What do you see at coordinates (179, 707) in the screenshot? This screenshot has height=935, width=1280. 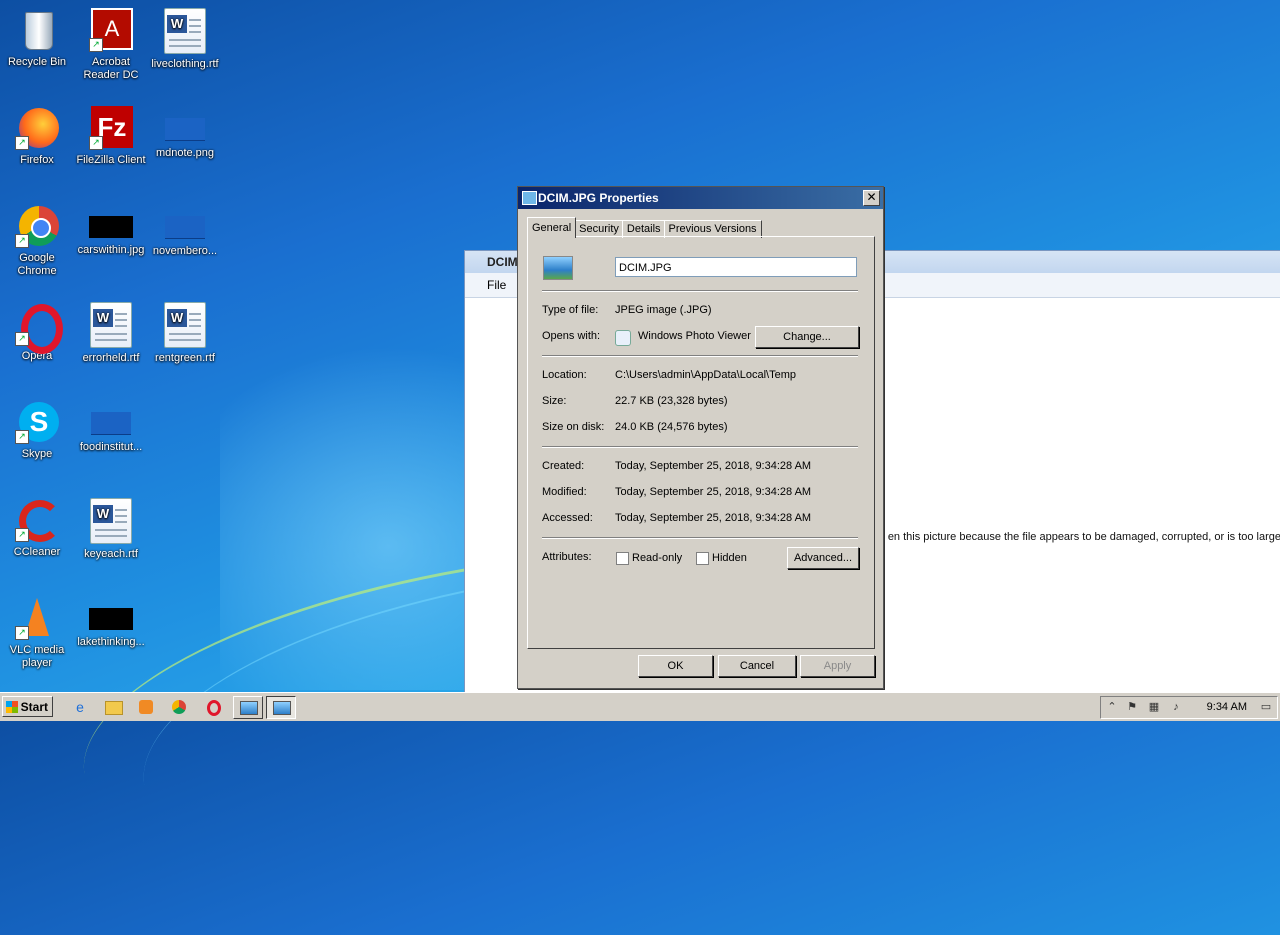 I see `chrome-icon` at bounding box center [179, 707].